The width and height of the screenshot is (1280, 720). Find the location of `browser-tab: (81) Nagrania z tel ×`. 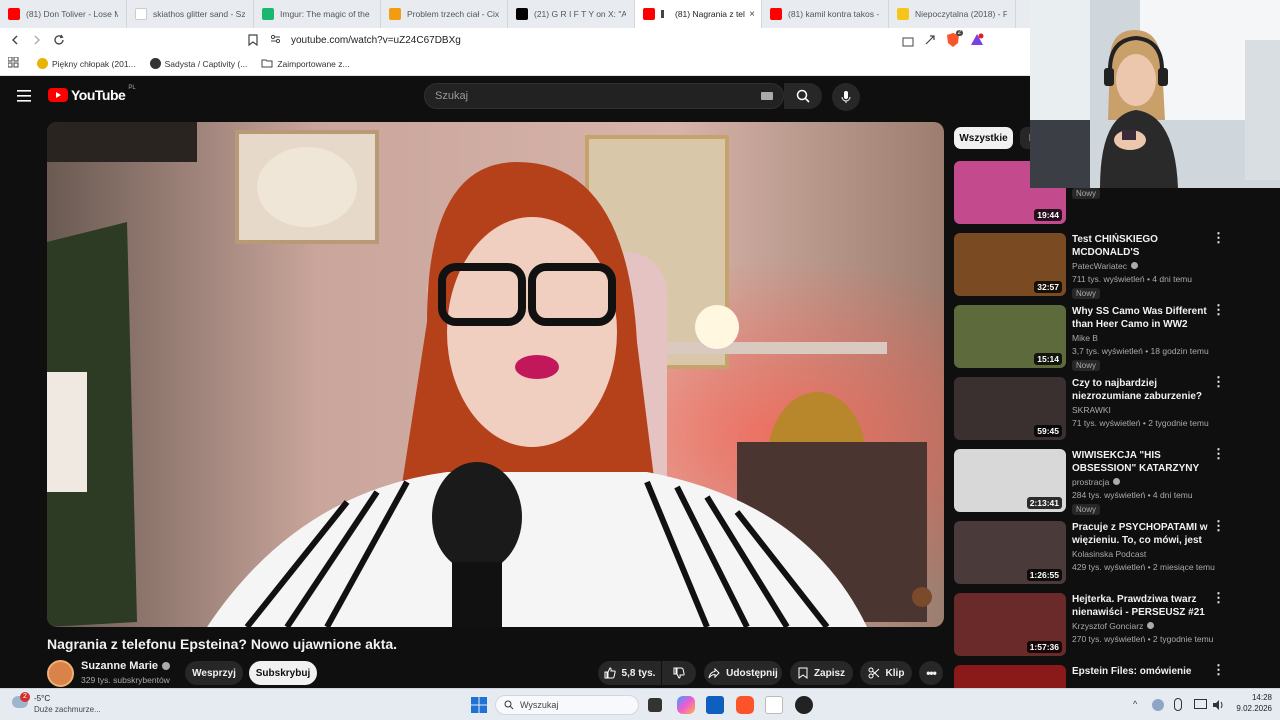

browser-tab: (81) Nagrania z tel × is located at coordinates (698, 14).